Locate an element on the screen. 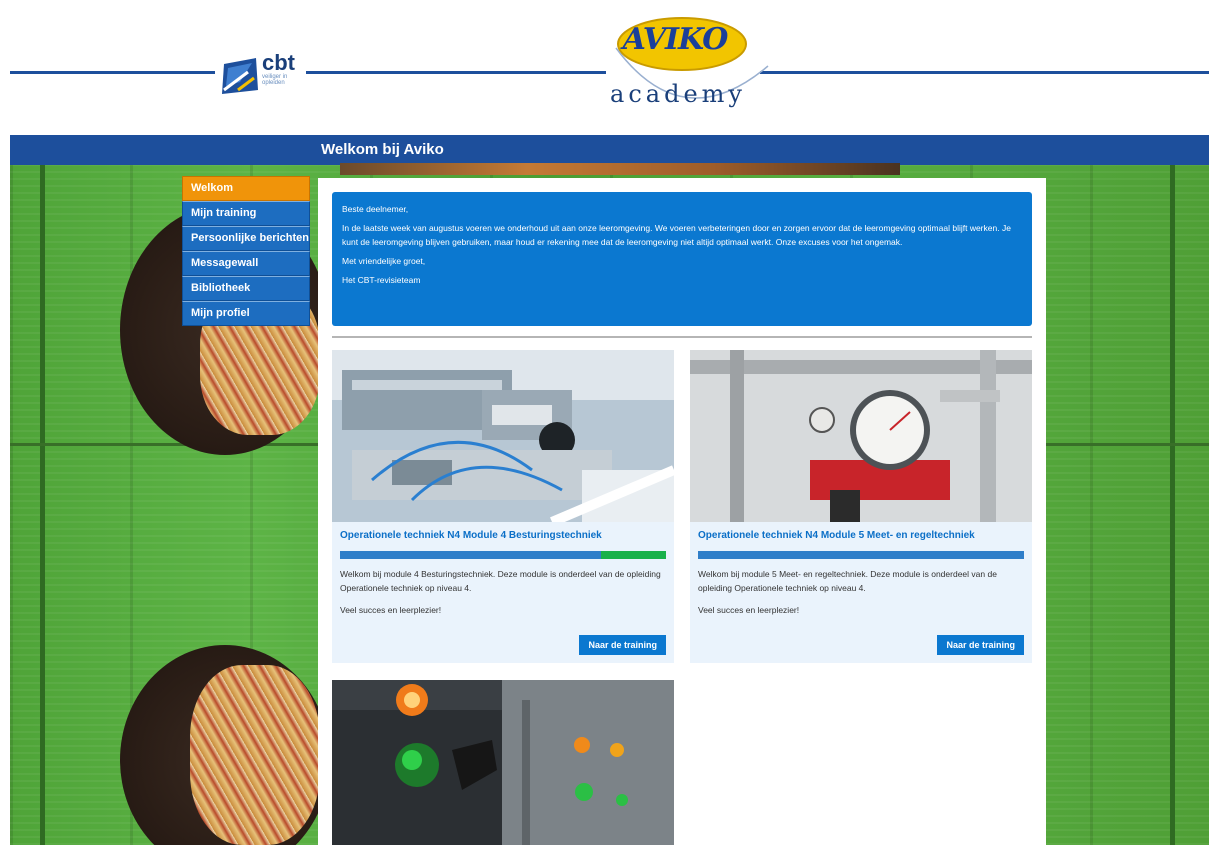 The image size is (1209, 845). header-rule-left is located at coordinates (112, 72).